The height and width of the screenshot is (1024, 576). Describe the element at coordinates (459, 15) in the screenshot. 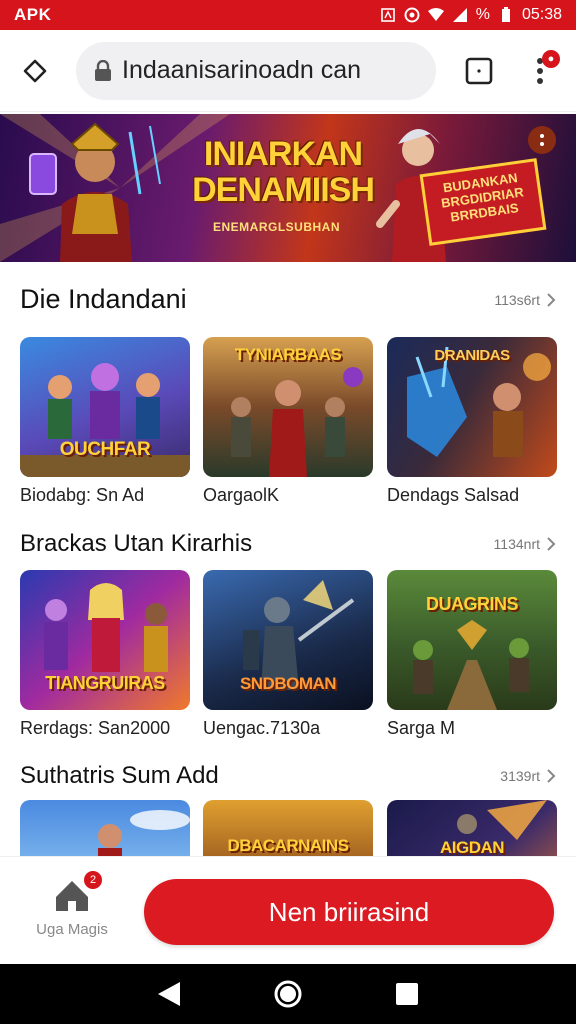

I see `signal-icon` at that location.